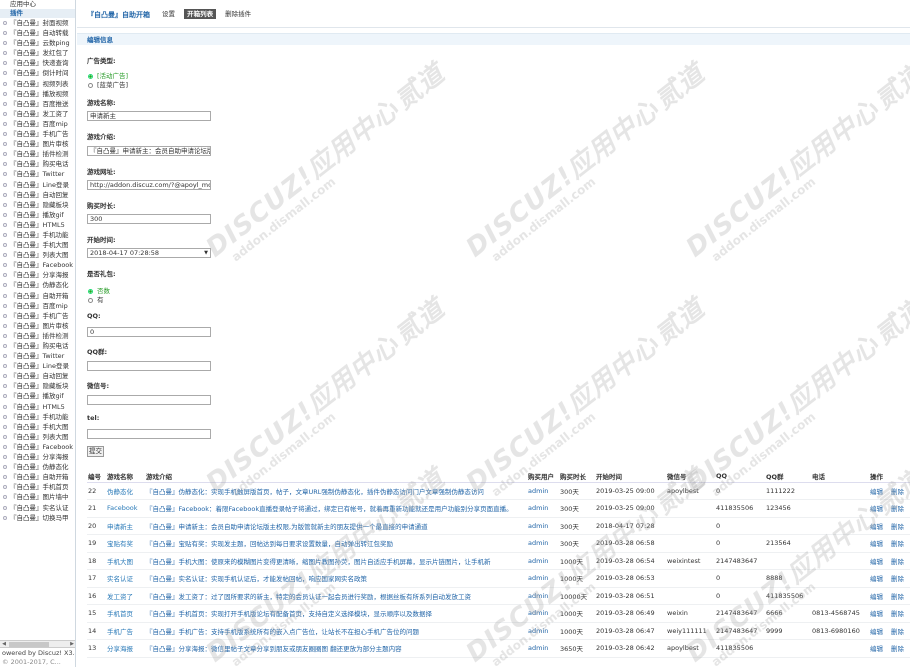 Image resolution: width=910 pixels, height=667 pixels. Describe the element at coordinates (336, 648) in the screenshot. I see `cell-intro: 『自凸曼』分享海报：微信里帖子文章分享到朋友或朋友圈圈图 翻还更放为部分主题内容` at that location.